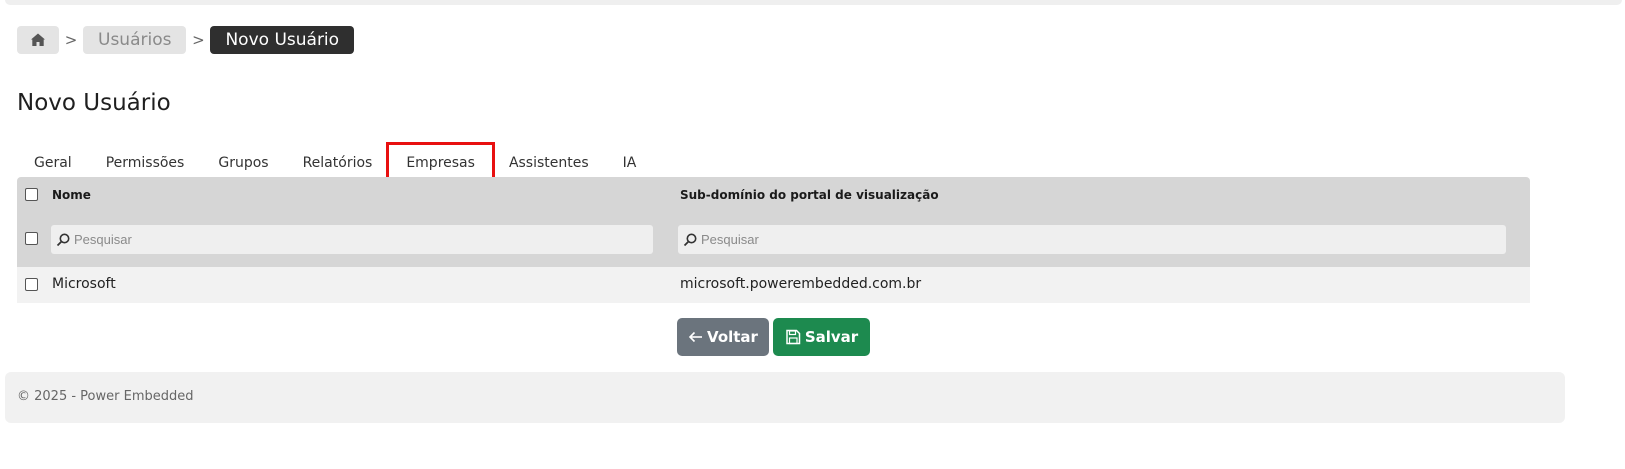 This screenshot has height=469, width=1625. I want to click on breadcrumb-item-usuarios: Usuários, so click(135, 40).